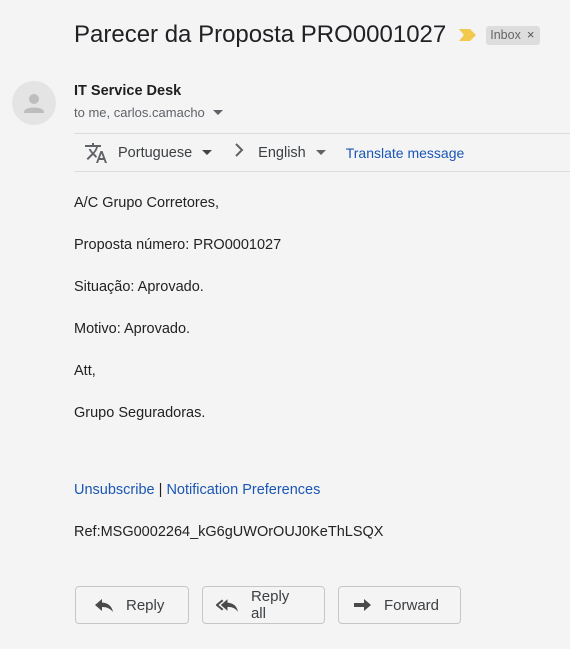 This screenshot has height=649, width=570. Describe the element at coordinates (145, 605) in the screenshot. I see `reply-label: Reply` at that location.